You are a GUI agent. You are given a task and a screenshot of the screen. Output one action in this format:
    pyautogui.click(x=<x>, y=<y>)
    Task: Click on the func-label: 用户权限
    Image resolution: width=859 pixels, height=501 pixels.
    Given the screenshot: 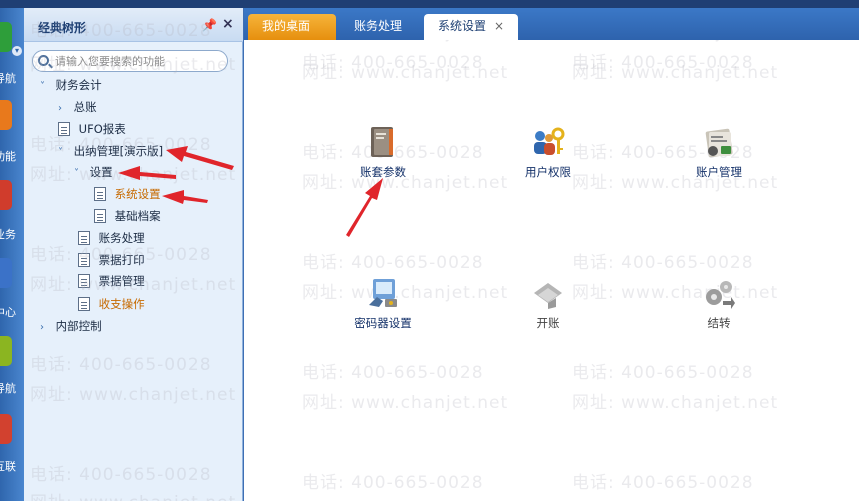 What is the action you would take?
    pyautogui.click(x=548, y=172)
    